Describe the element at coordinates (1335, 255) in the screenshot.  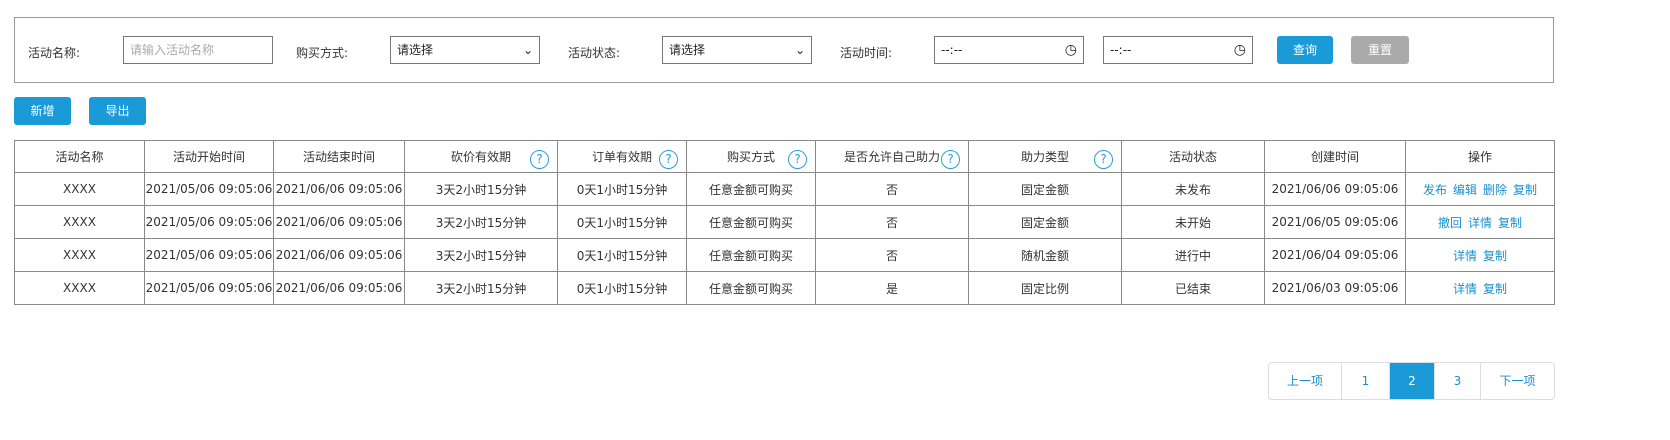
I see `table-cell: 2021/06/04 09:05:06` at that location.